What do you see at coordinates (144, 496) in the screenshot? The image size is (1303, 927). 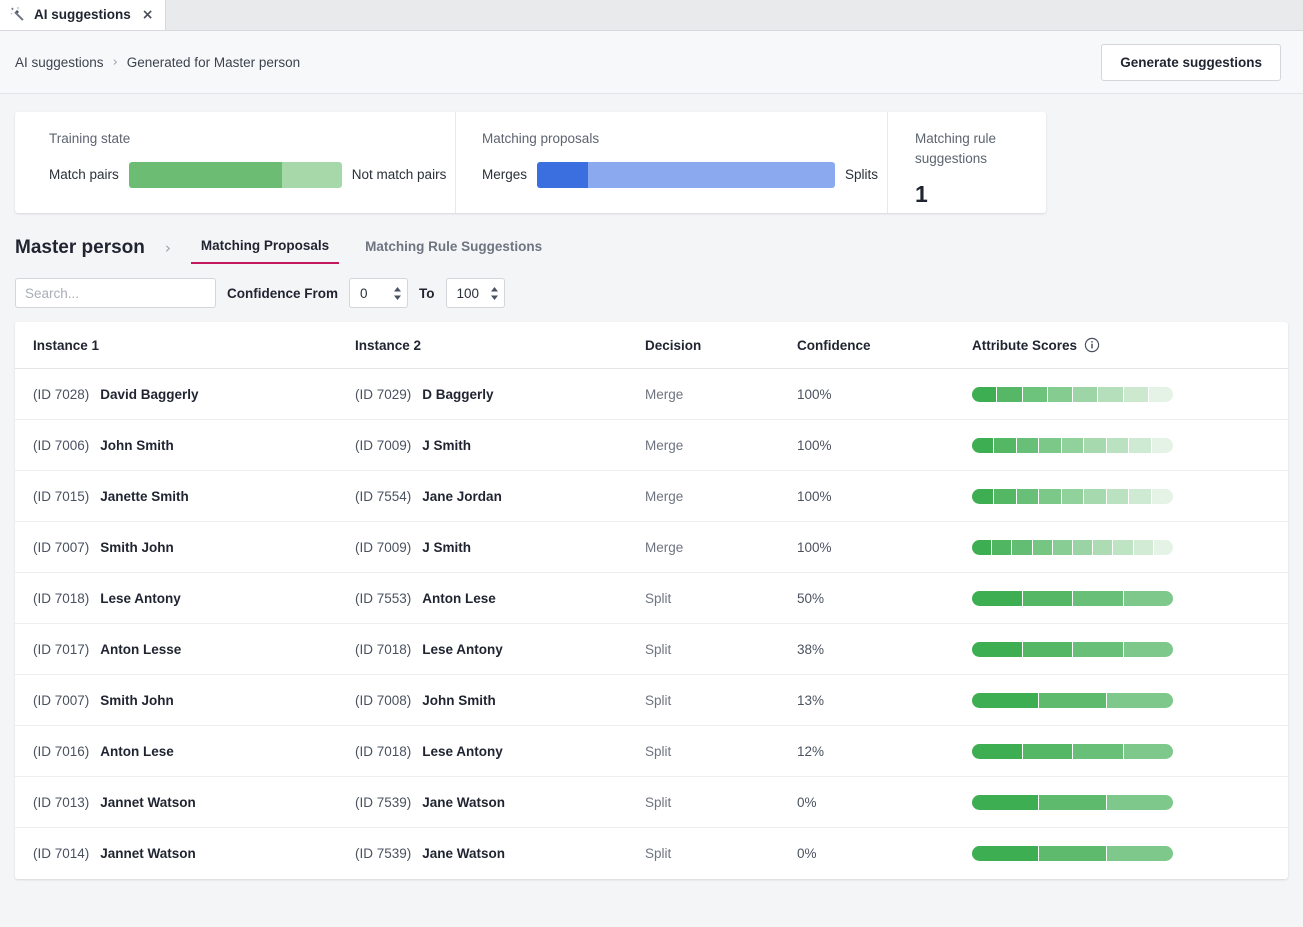 I see `instance-1-name: Janette Smith` at bounding box center [144, 496].